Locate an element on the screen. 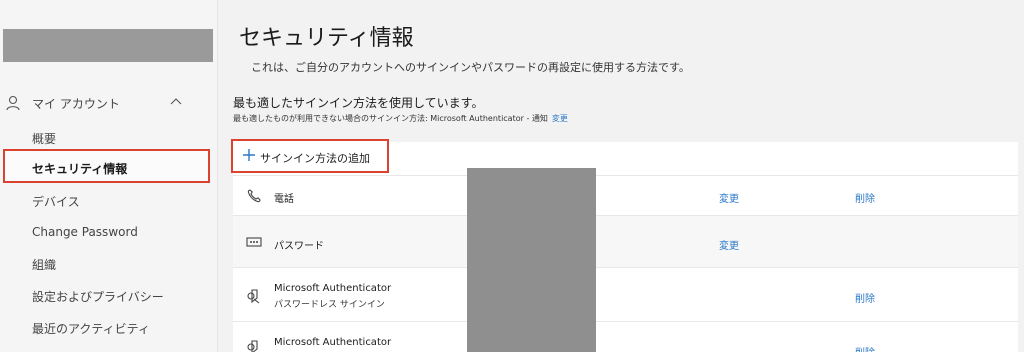  sidebar-item-recent-activity: 最近のアクティビティ is located at coordinates (91, 328).